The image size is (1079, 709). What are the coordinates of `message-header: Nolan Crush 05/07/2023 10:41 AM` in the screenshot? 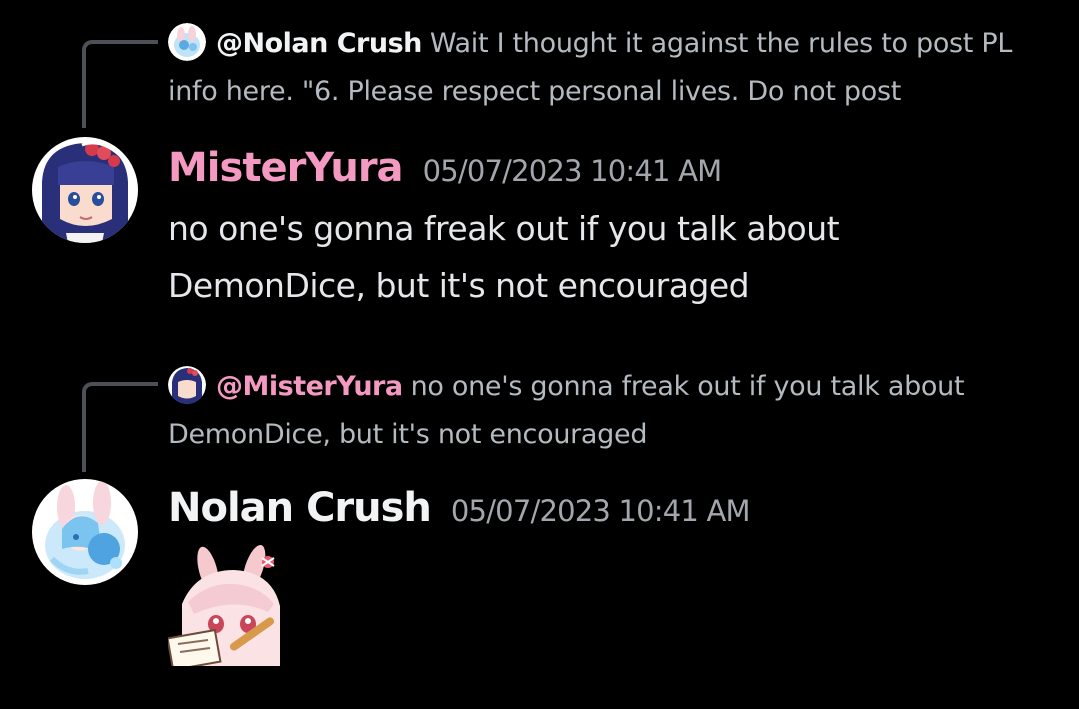 It's located at (459, 508).